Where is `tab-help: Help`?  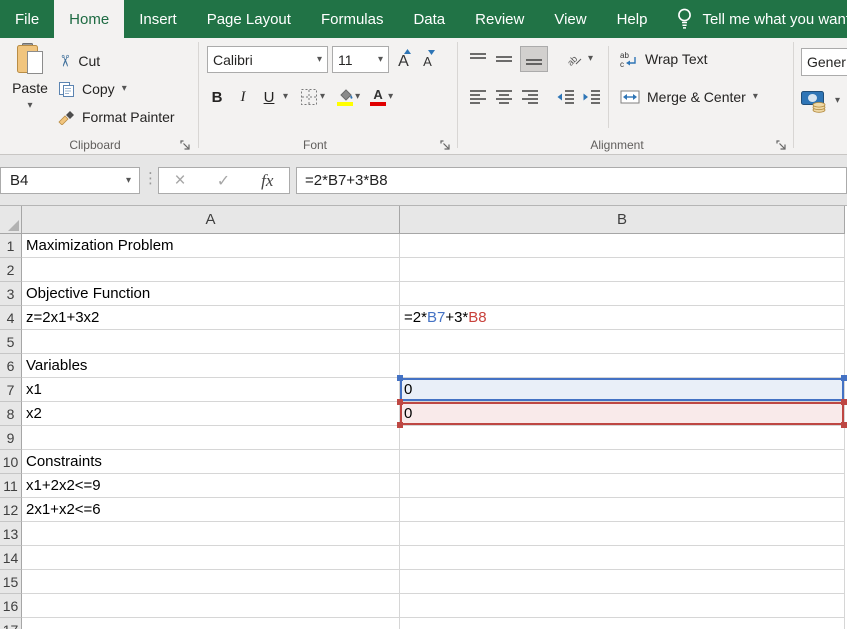
tab-help: Help is located at coordinates (632, 19).